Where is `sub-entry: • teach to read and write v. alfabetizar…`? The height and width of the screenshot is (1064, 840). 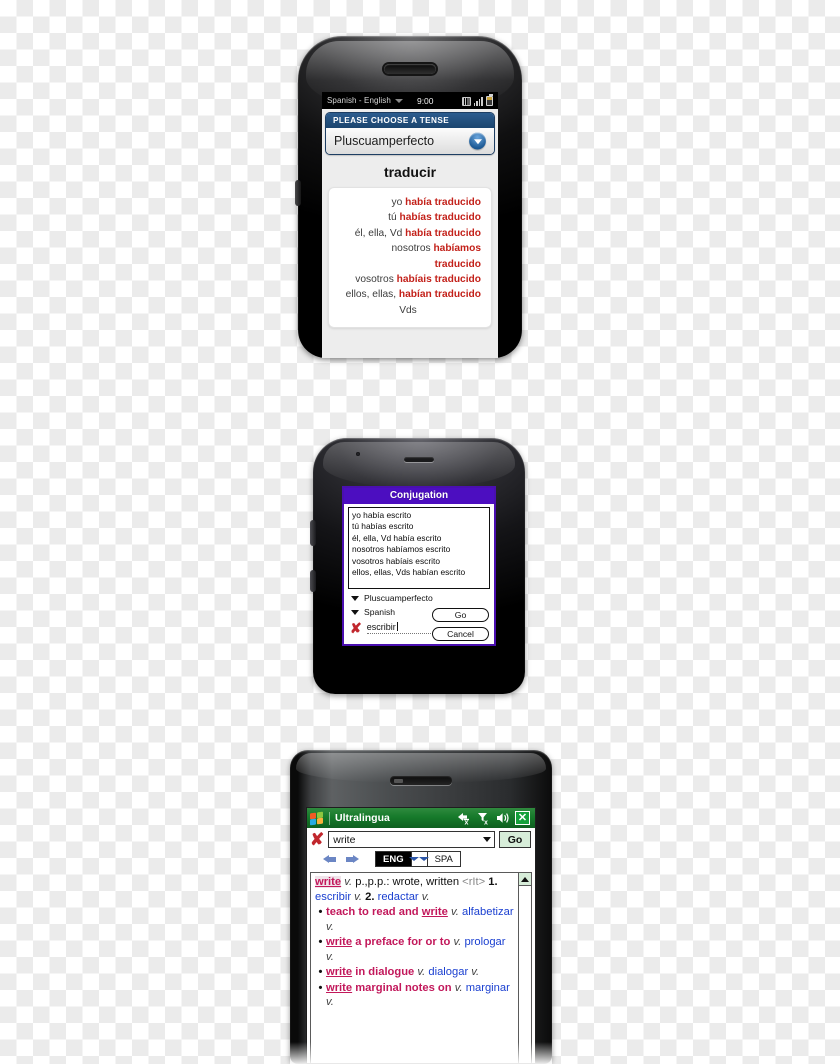
sub-entry: • teach to read and write v. alfabetizar… is located at coordinates (414, 919).